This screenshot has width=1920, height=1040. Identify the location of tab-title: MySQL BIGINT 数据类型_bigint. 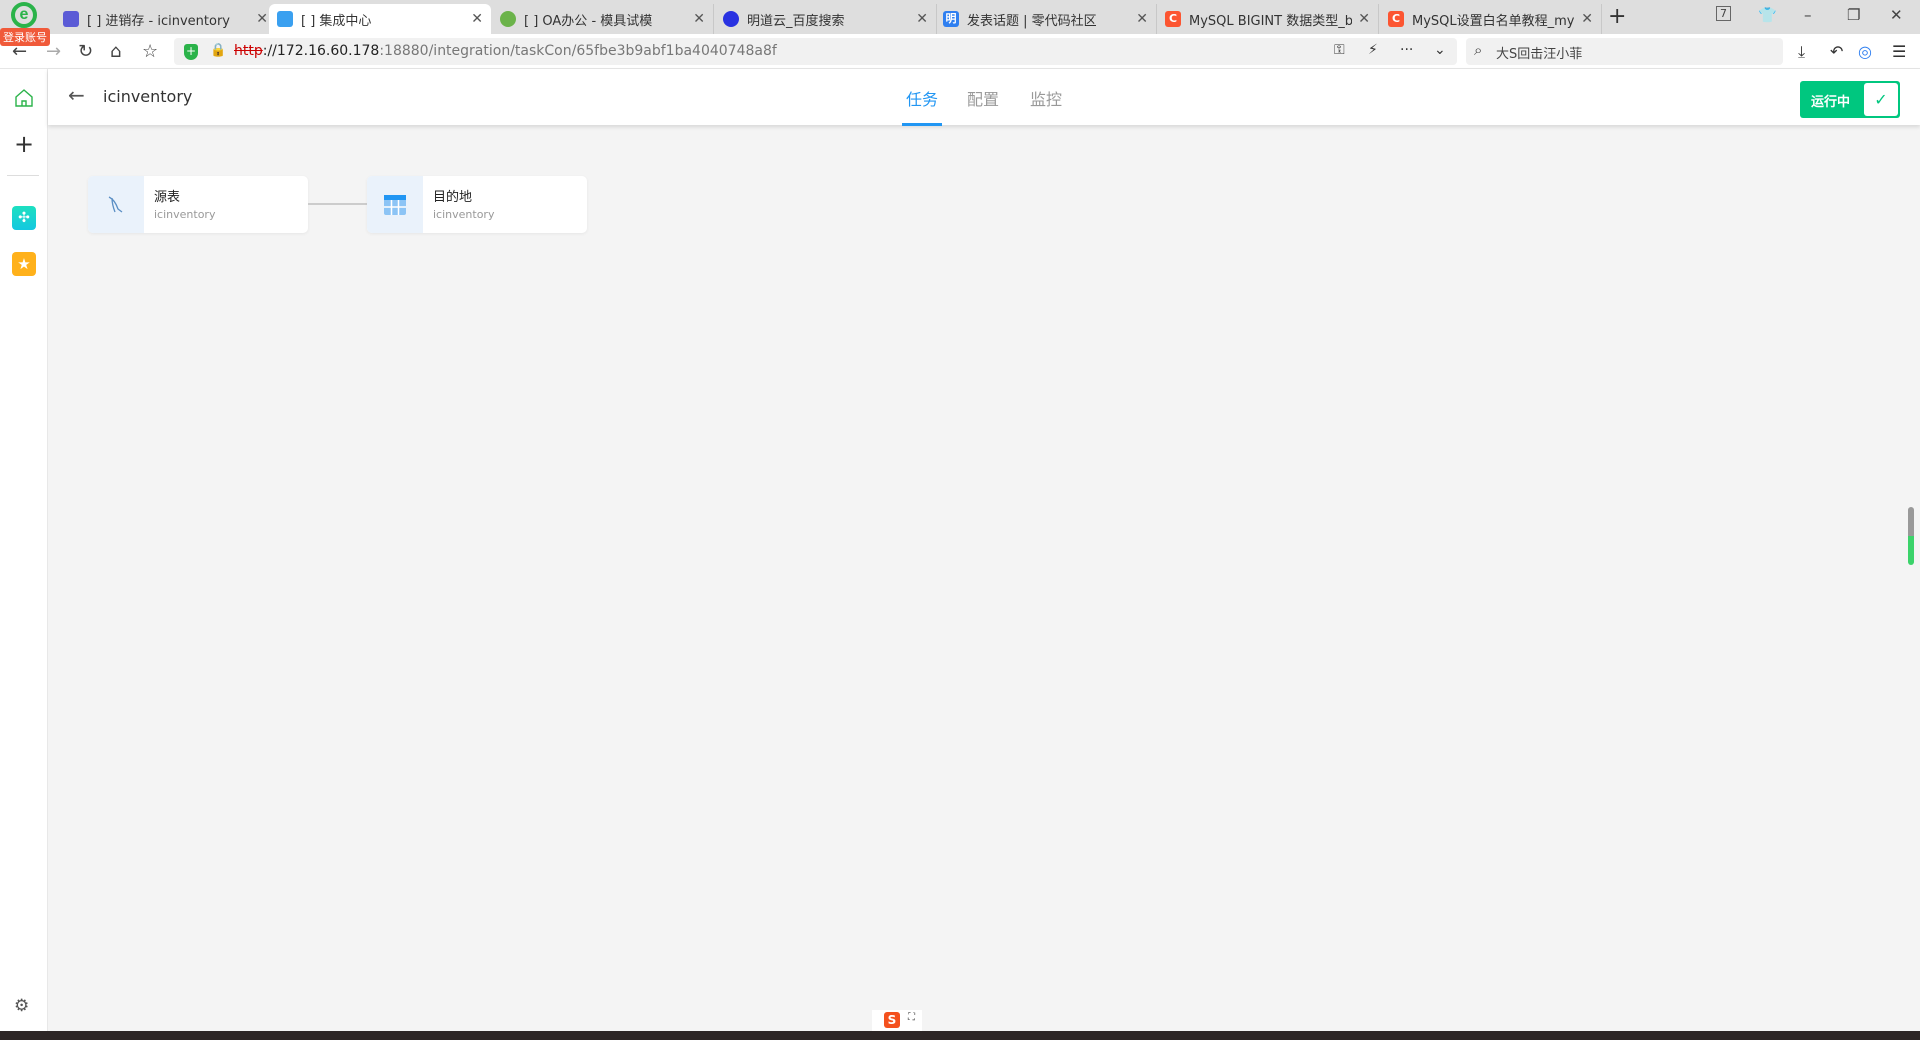
(1271, 21).